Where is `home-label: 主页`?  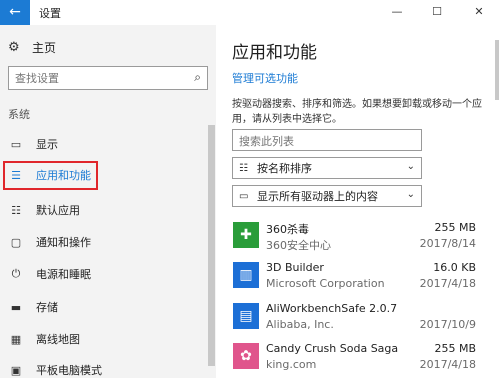 home-label: 主页 is located at coordinates (44, 47).